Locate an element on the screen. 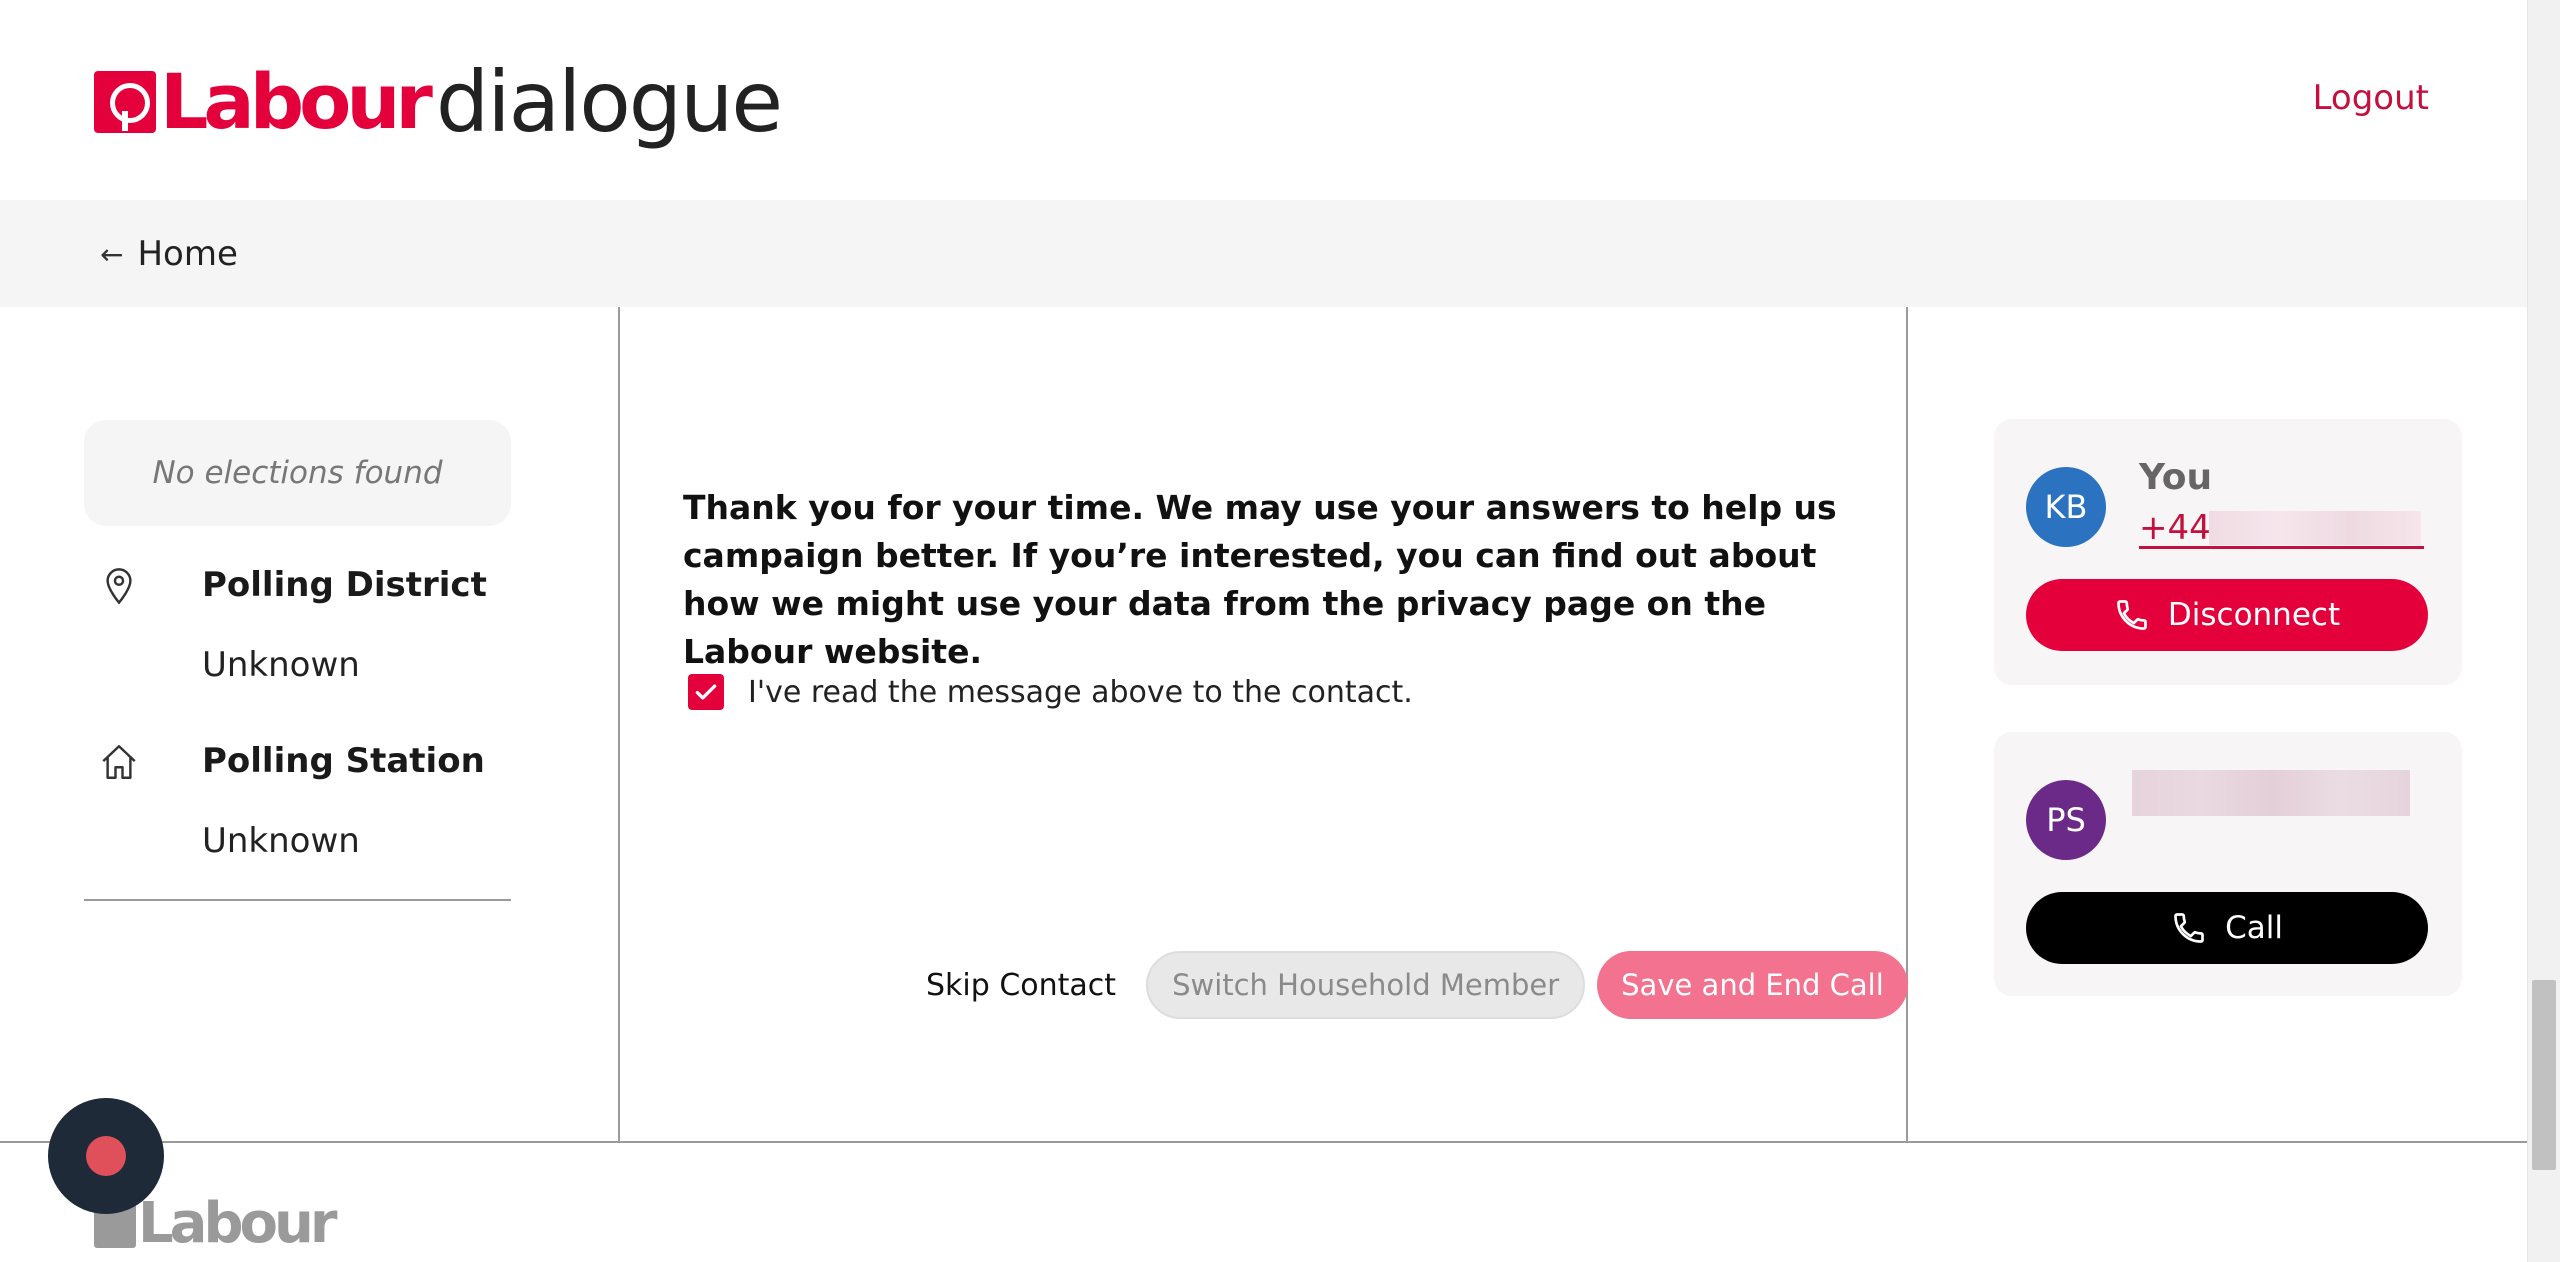  caller-name: You is located at coordinates (2176, 477).